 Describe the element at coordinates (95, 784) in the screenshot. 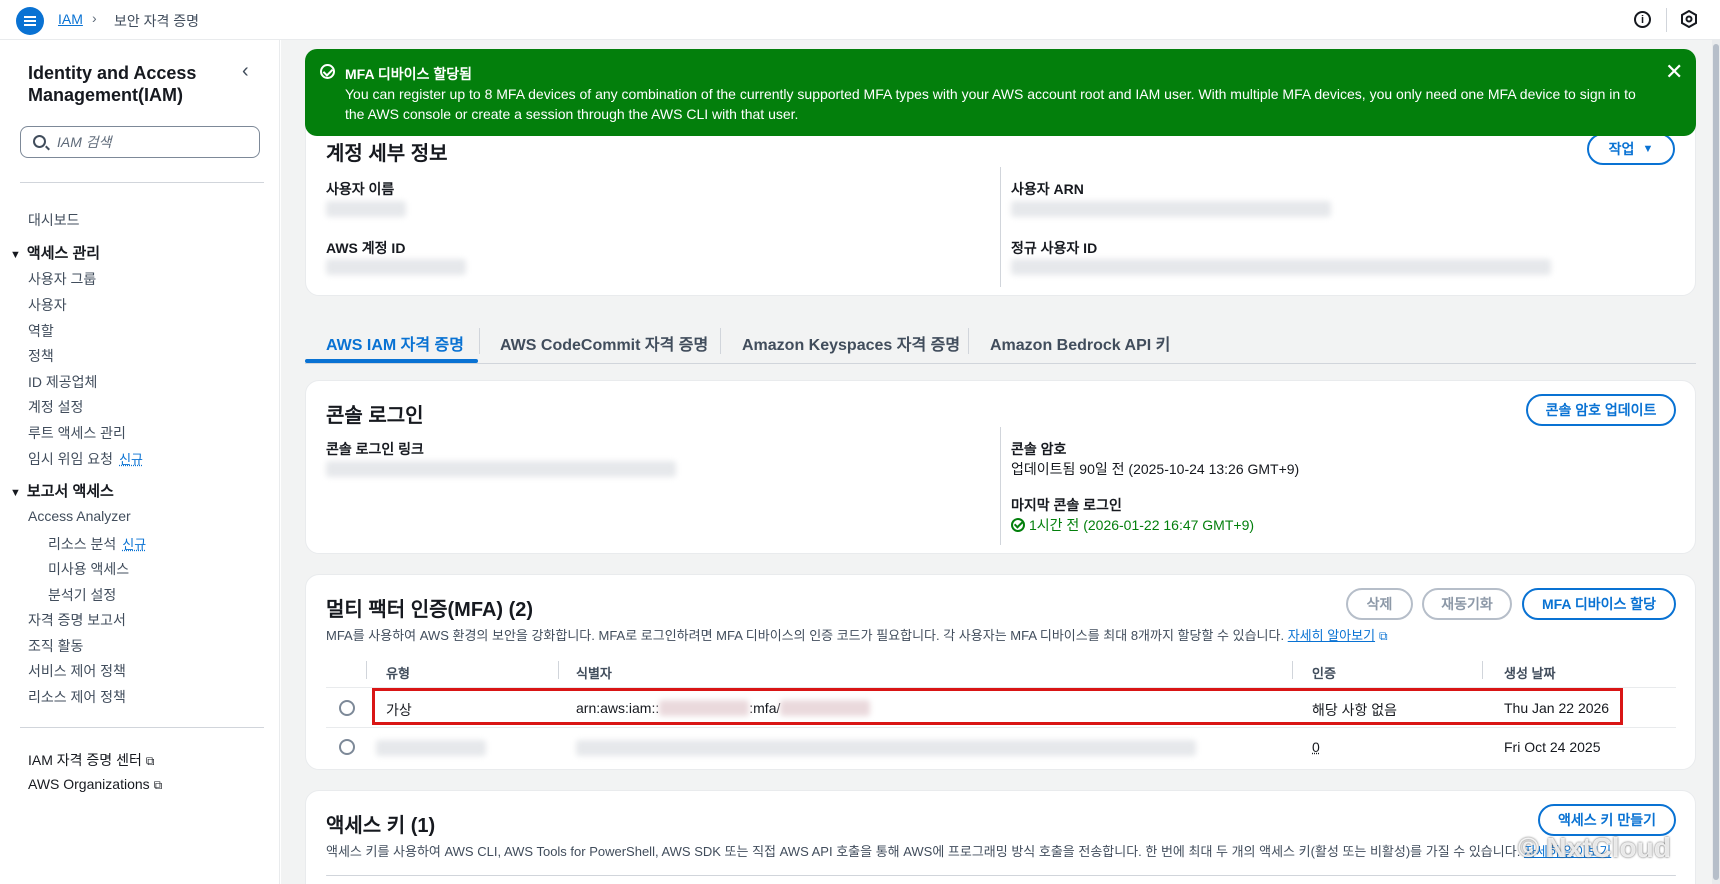

I see `sidebar-link-organizations: AWS Organizations ⧉` at that location.